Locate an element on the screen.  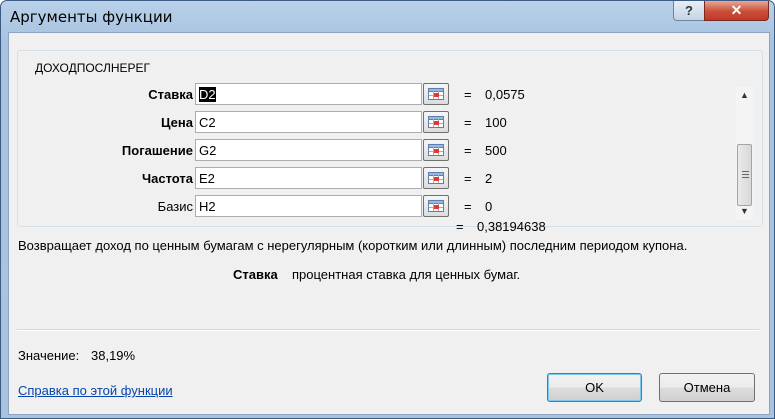
argument-input: C2 is located at coordinates (308, 122).